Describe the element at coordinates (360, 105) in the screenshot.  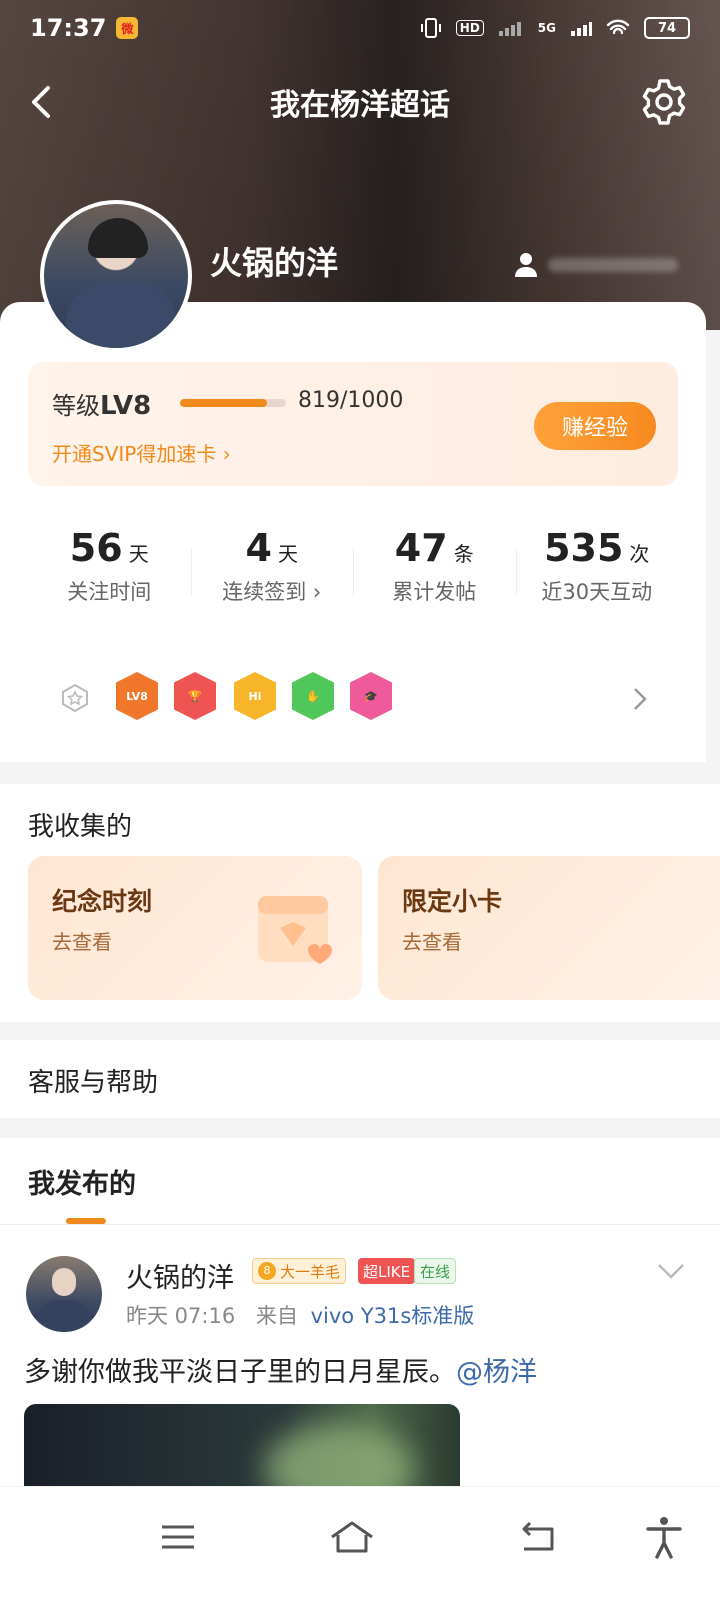
I see `page-title: 我在杨洋超话` at that location.